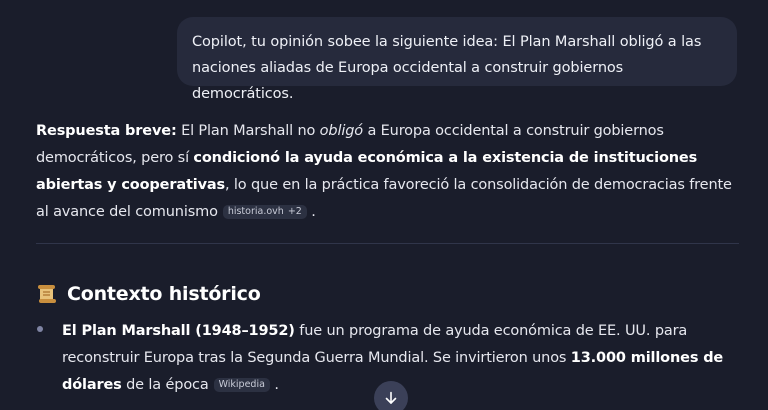 Image resolution: width=768 pixels, height=410 pixels. Describe the element at coordinates (178, 331) in the screenshot. I see `bullet-bold-title: El Plan Marshall (1948–1952)` at that location.